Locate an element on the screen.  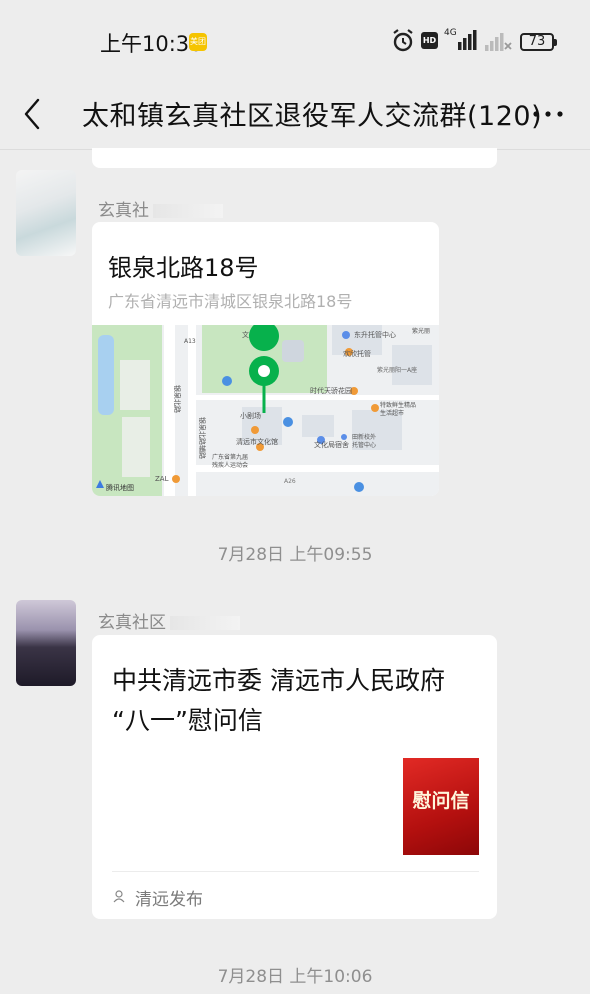
svg-text: 残疾人运动会 is located at coordinates (230, 465).